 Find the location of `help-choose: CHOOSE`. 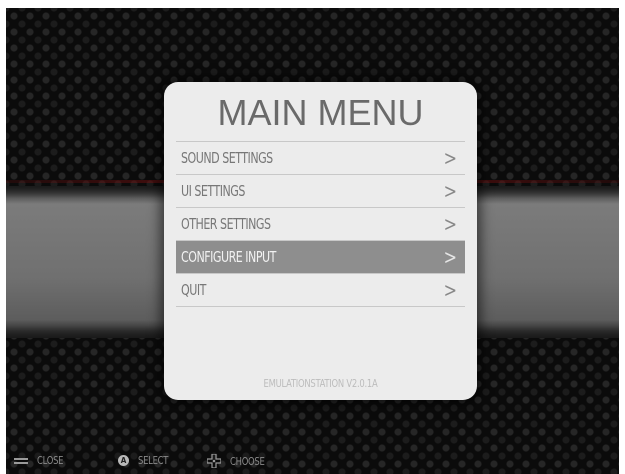

help-choose: CHOOSE is located at coordinates (239, 461).